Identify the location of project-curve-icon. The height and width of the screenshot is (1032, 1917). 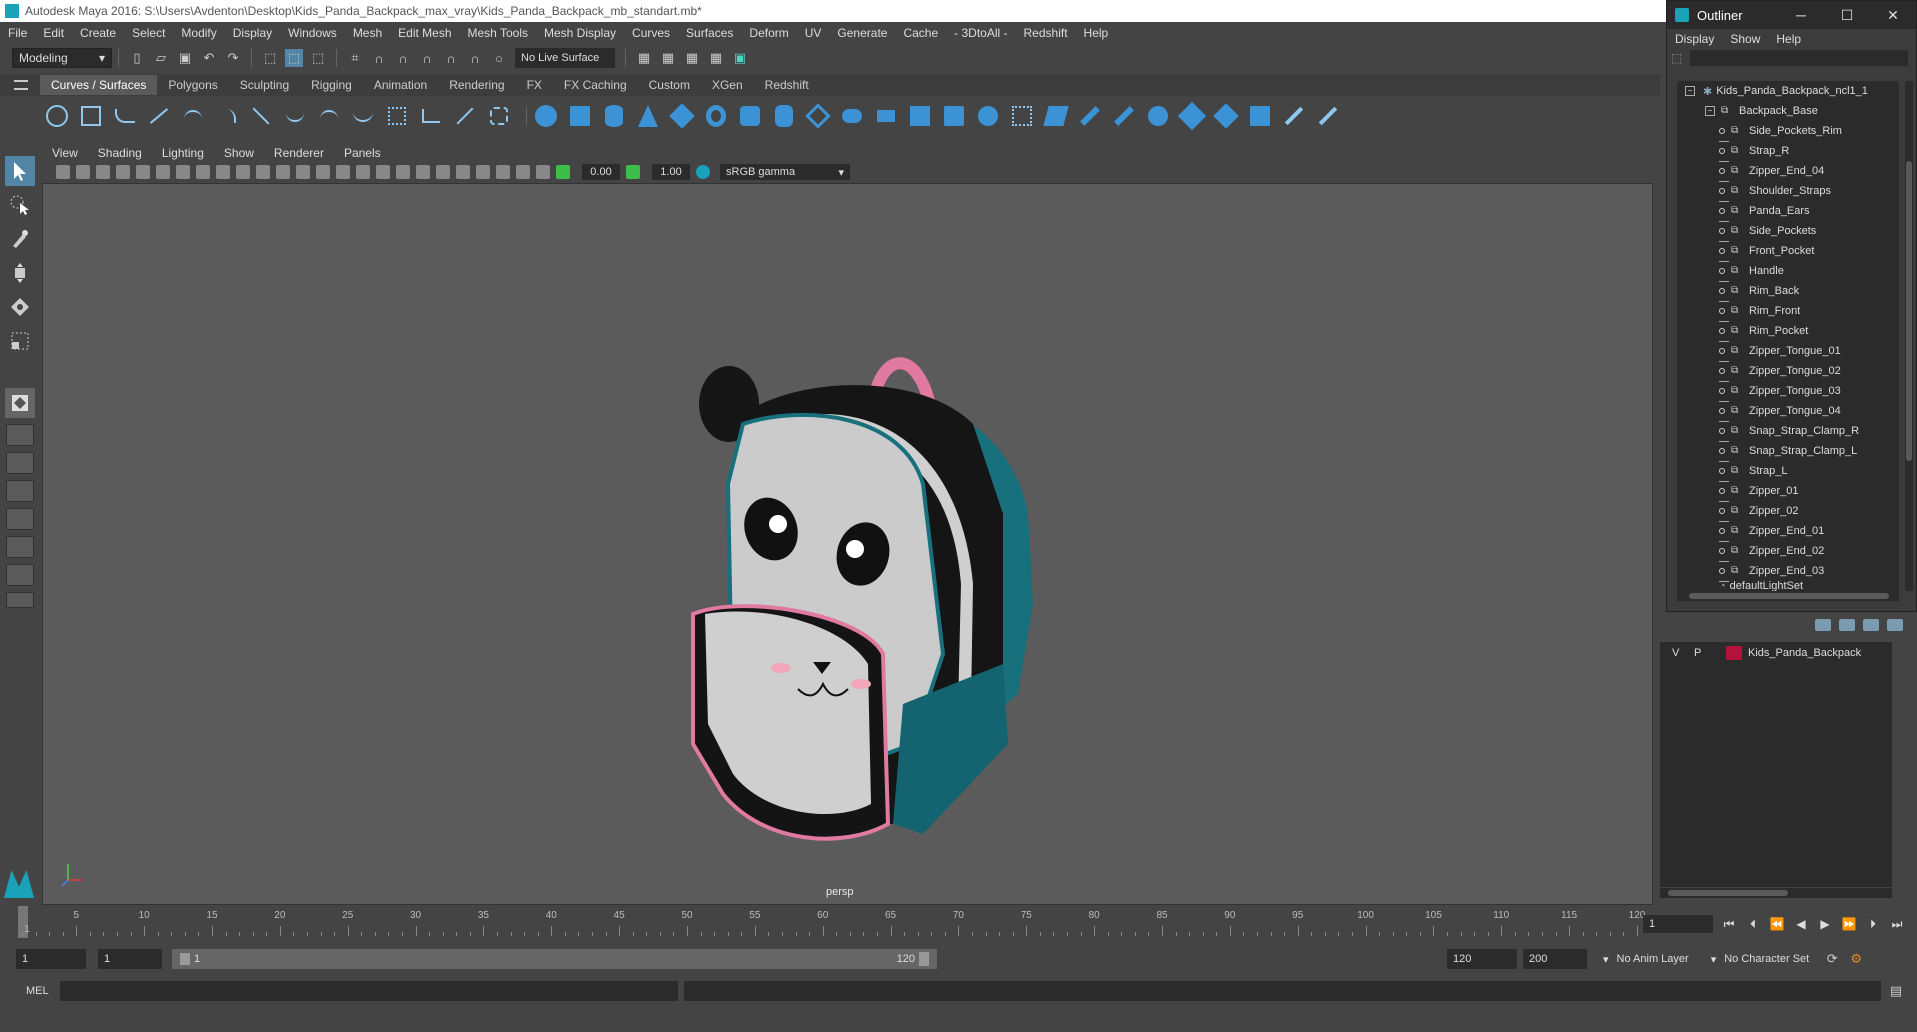
(1056, 116).